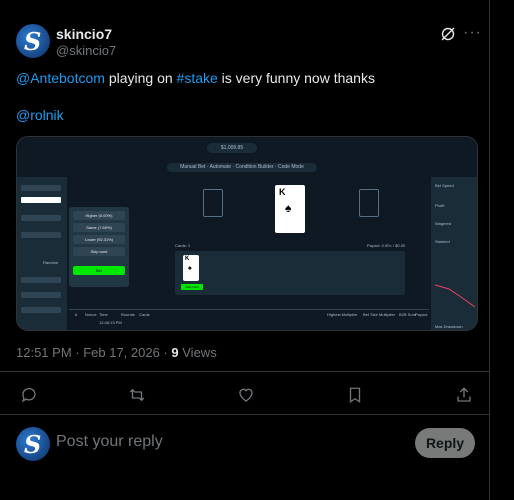  Describe the element at coordinates (42, 253) in the screenshot. I see `app-left-panel: Random` at that location.